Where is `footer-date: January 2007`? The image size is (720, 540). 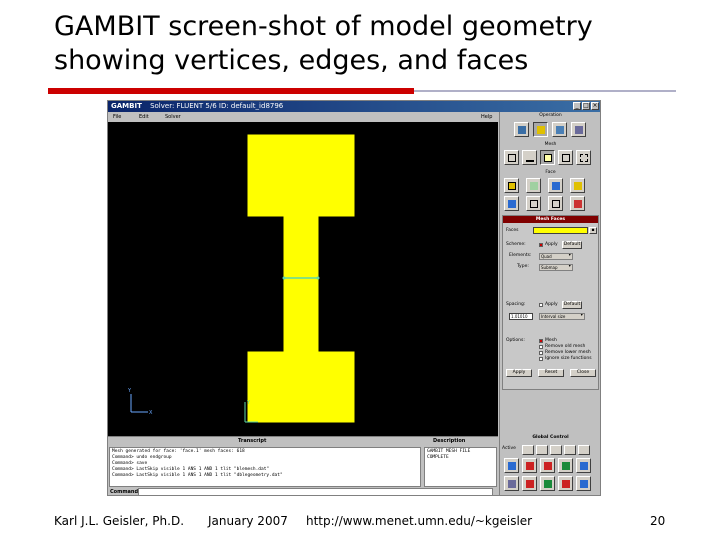 footer-date: January 2007 is located at coordinates (248, 521).